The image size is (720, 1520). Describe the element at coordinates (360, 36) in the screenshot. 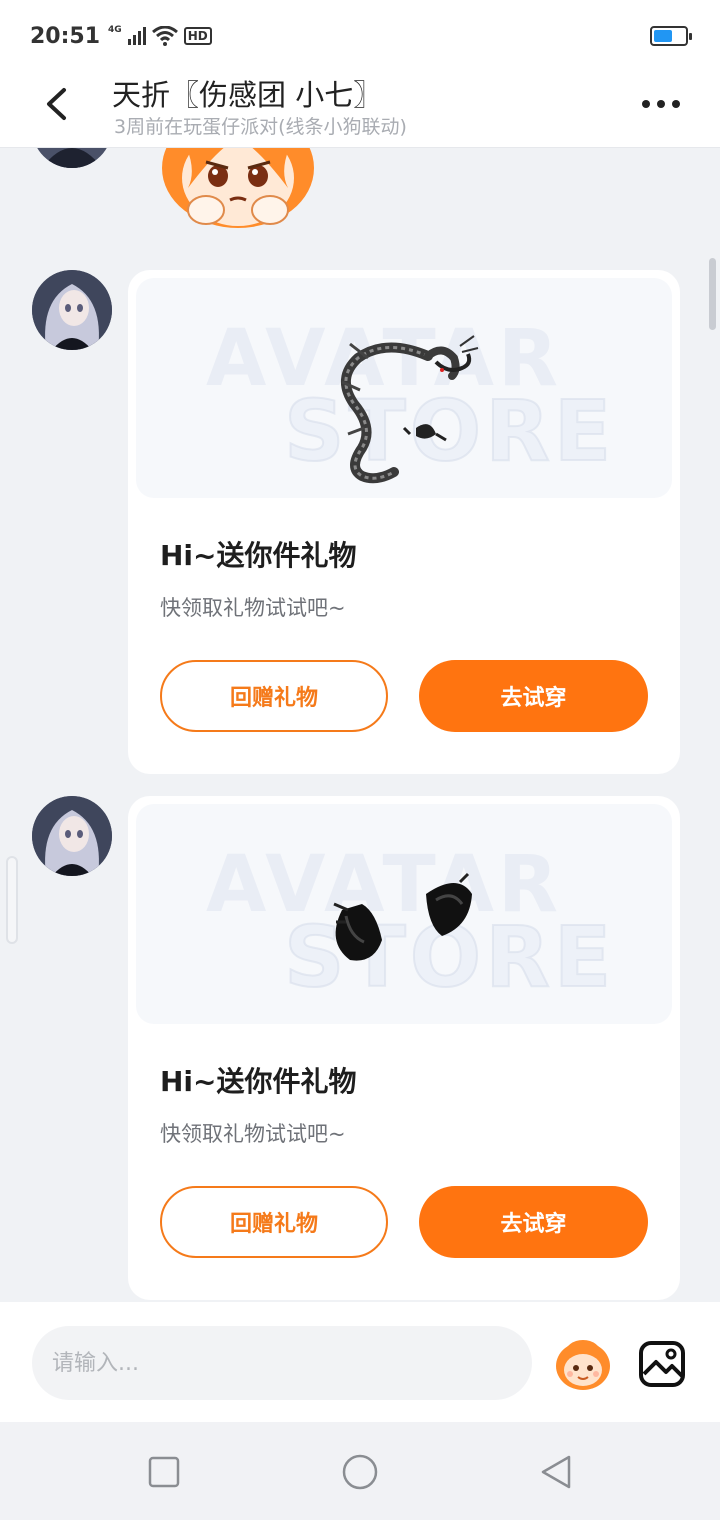

I see `status-bar: 20:51 4G HD` at that location.